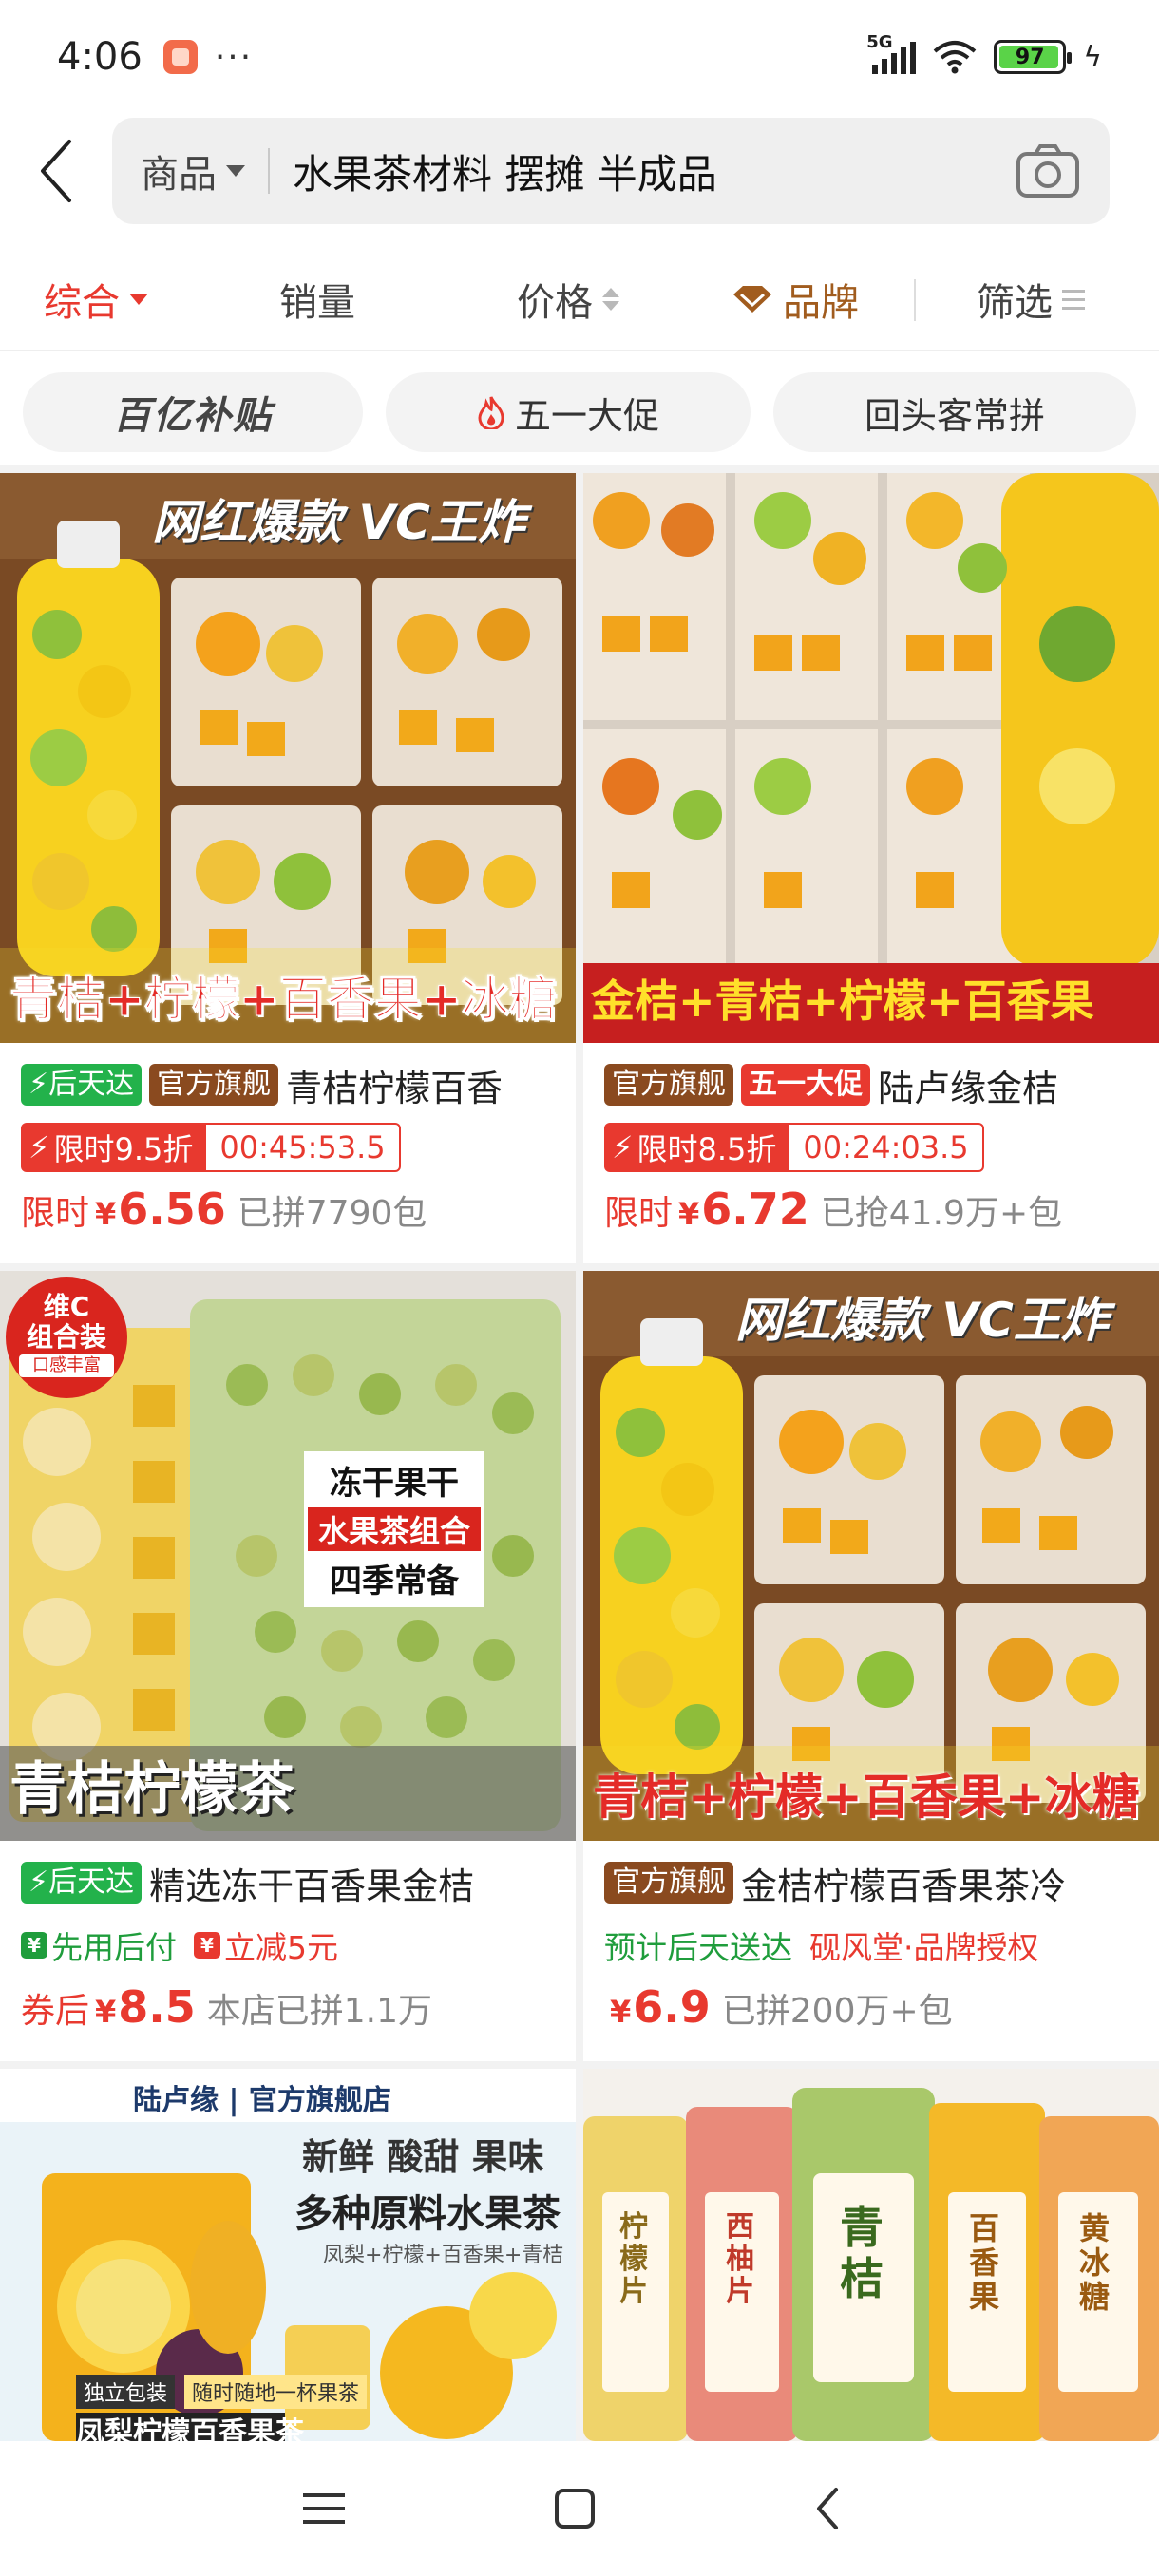 The width and height of the screenshot is (1159, 2576). I want to click on battery-icon: 97, so click(1033, 57).